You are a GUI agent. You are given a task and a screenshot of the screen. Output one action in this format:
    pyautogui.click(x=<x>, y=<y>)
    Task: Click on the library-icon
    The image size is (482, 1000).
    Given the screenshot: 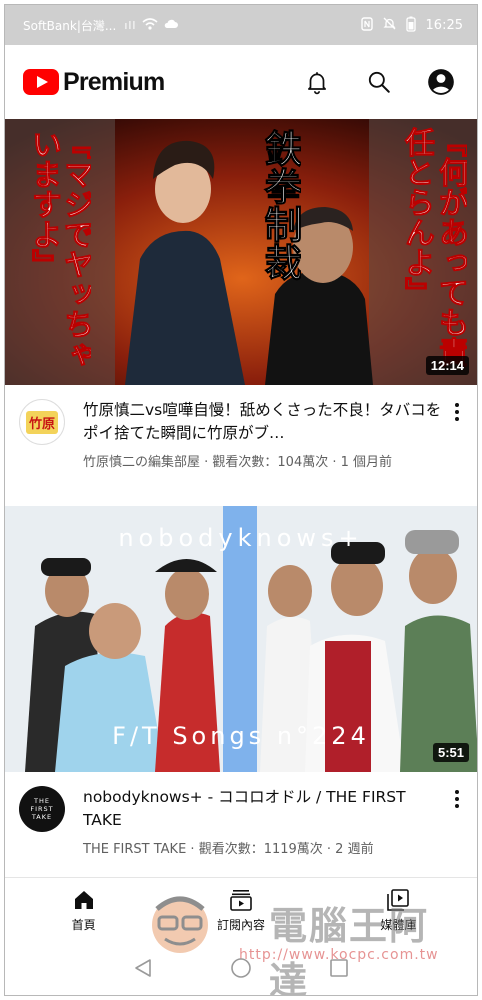 What is the action you would take?
    pyautogui.click(x=398, y=900)
    